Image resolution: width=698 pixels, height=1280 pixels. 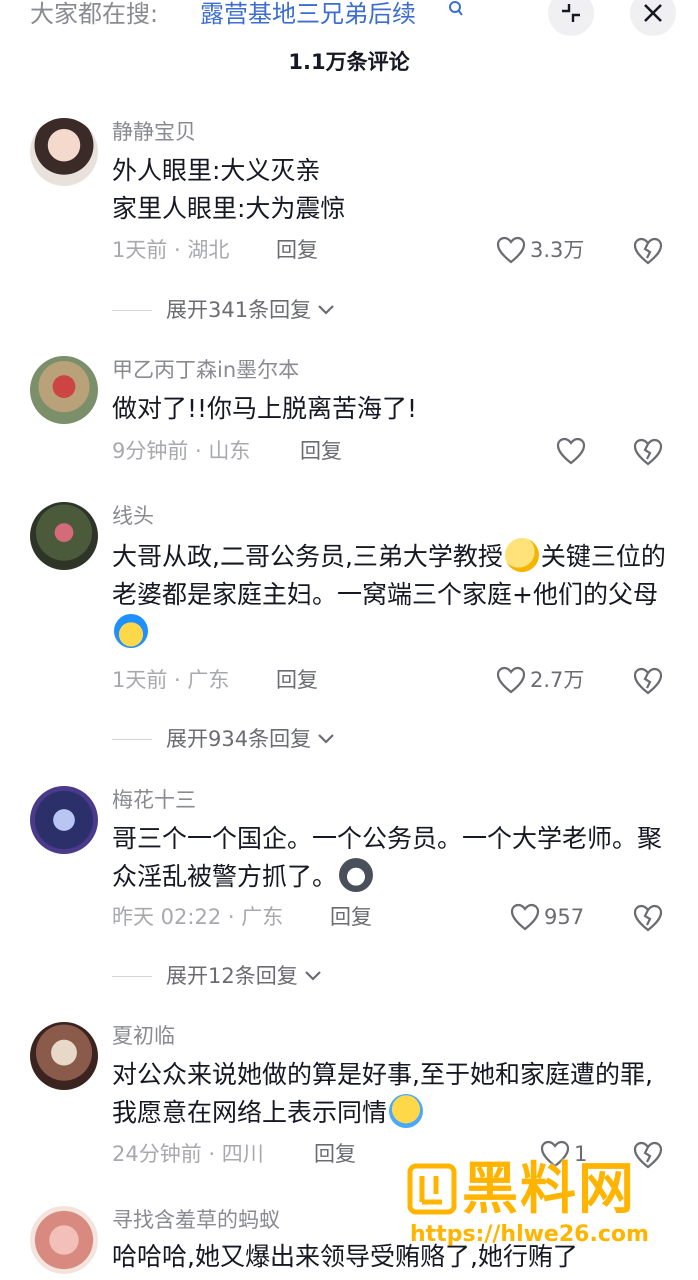 I want to click on laughing-crying-emoji-icon, so click(x=406, y=1111).